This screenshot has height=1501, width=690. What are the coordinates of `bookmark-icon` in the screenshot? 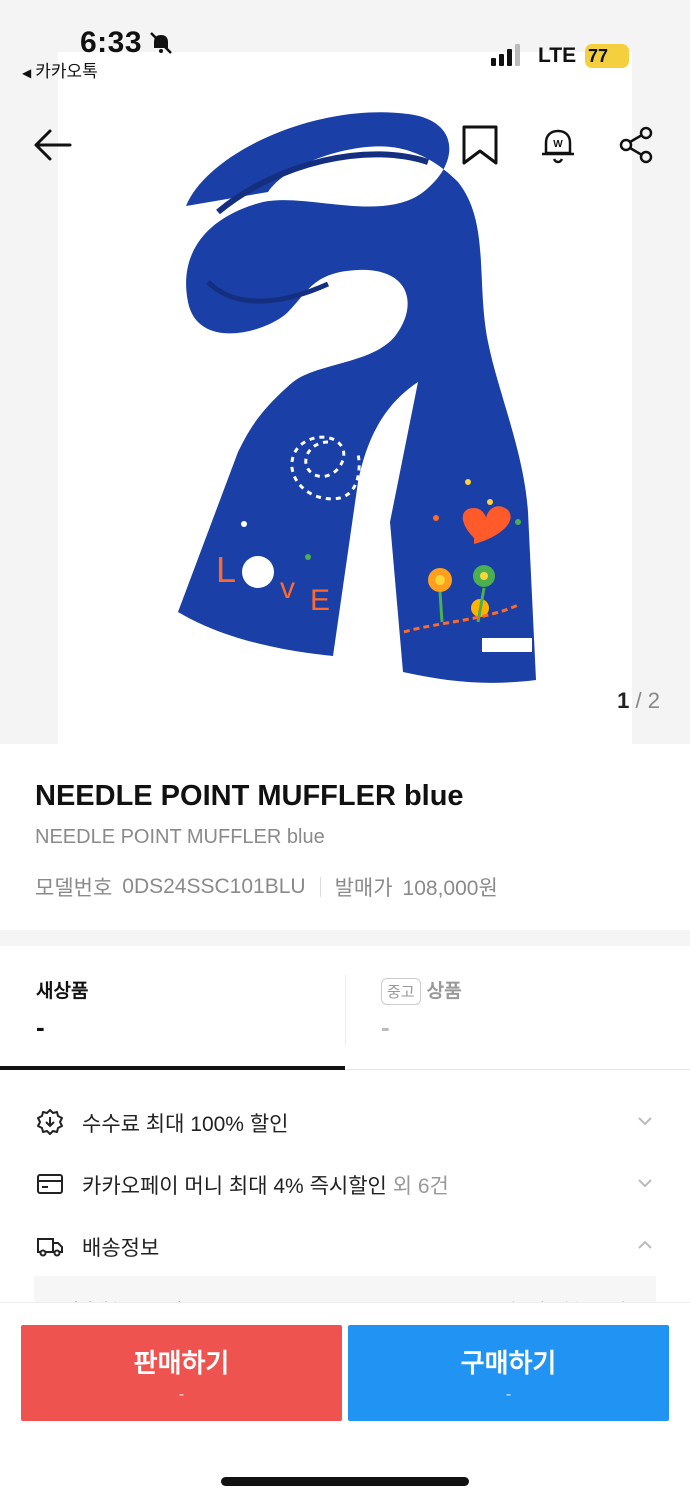 It's located at (480, 145).